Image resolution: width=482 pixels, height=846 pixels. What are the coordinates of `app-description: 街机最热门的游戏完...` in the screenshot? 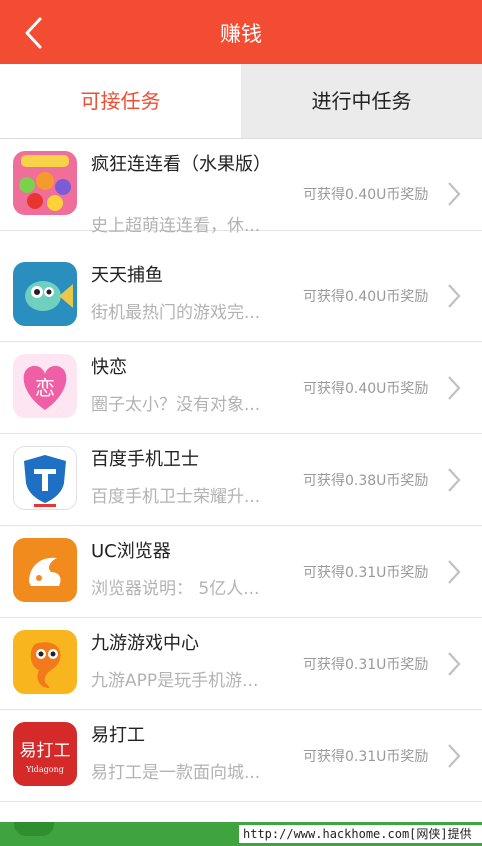 It's located at (176, 313).